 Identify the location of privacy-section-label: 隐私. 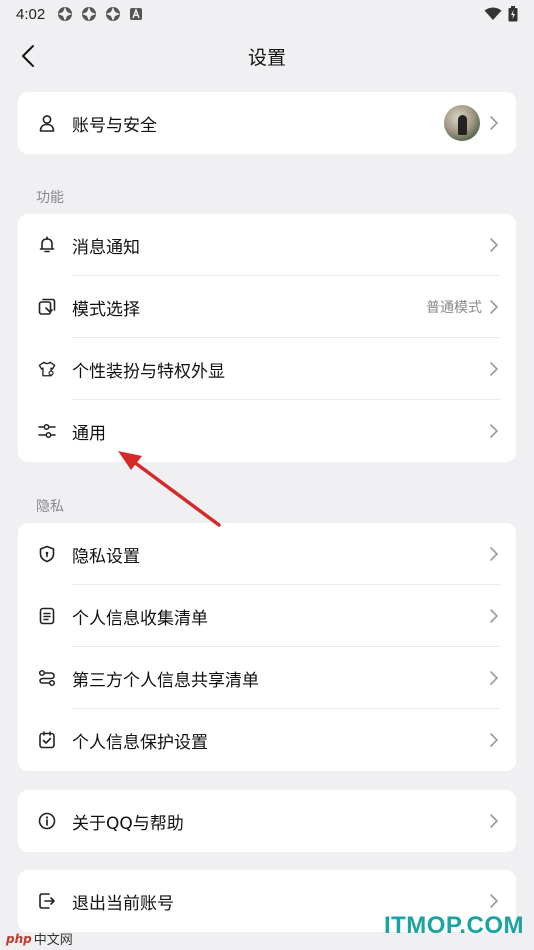
(50, 507).